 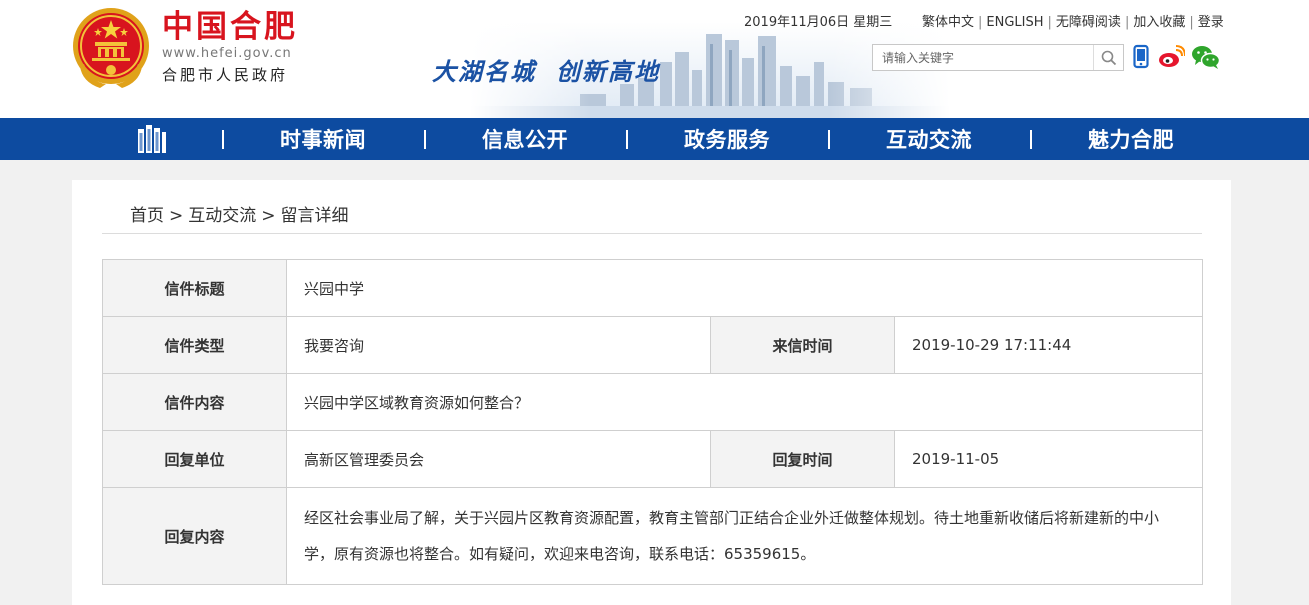 I want to click on slogan-part-1: 大湖名城, so click(x=484, y=71).